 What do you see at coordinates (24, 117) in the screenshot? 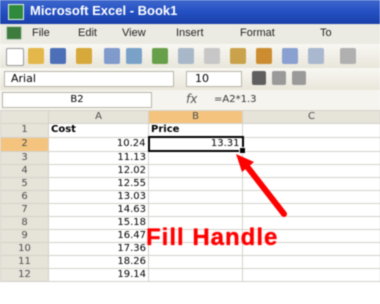
I see `select-all-corner` at bounding box center [24, 117].